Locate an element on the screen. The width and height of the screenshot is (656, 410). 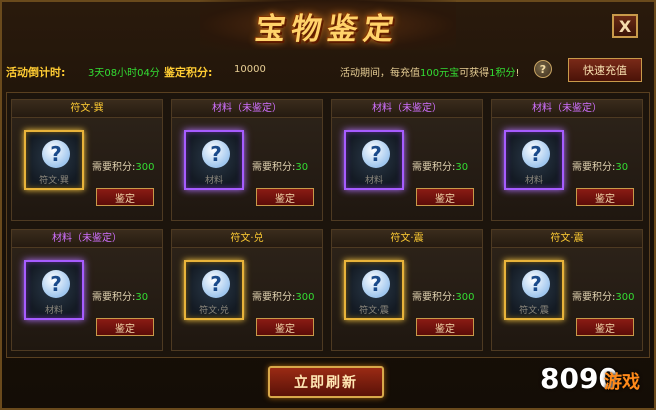
points-value: 10000 is located at coordinates (250, 69).